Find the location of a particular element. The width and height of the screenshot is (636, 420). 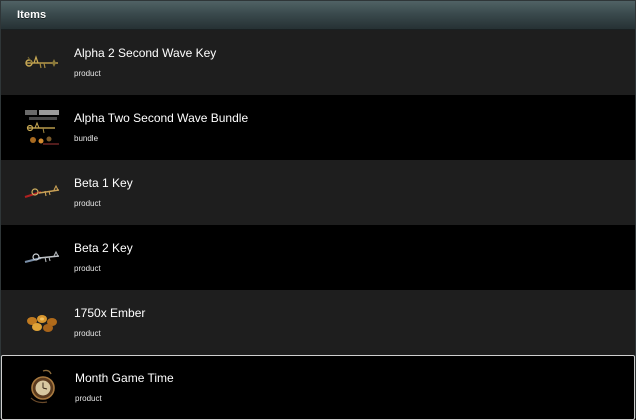

panel-title: Items is located at coordinates (32, 15).